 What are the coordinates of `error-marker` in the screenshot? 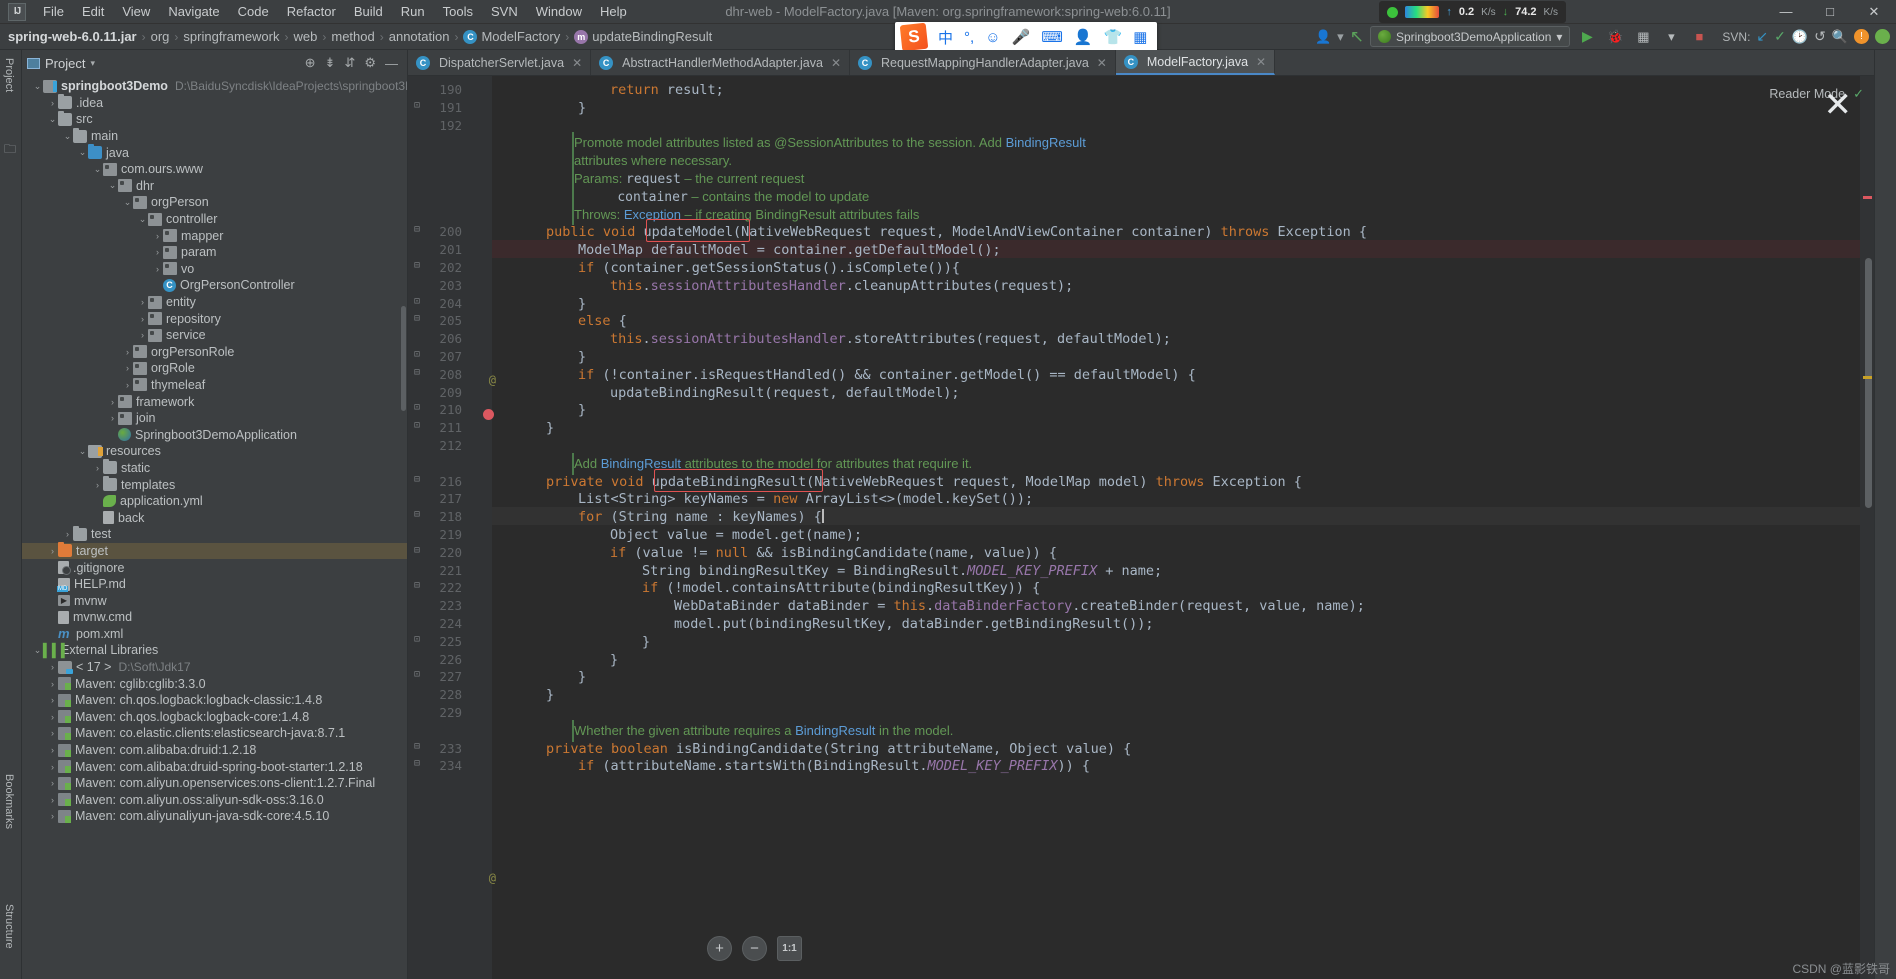 It's located at (1867, 197).